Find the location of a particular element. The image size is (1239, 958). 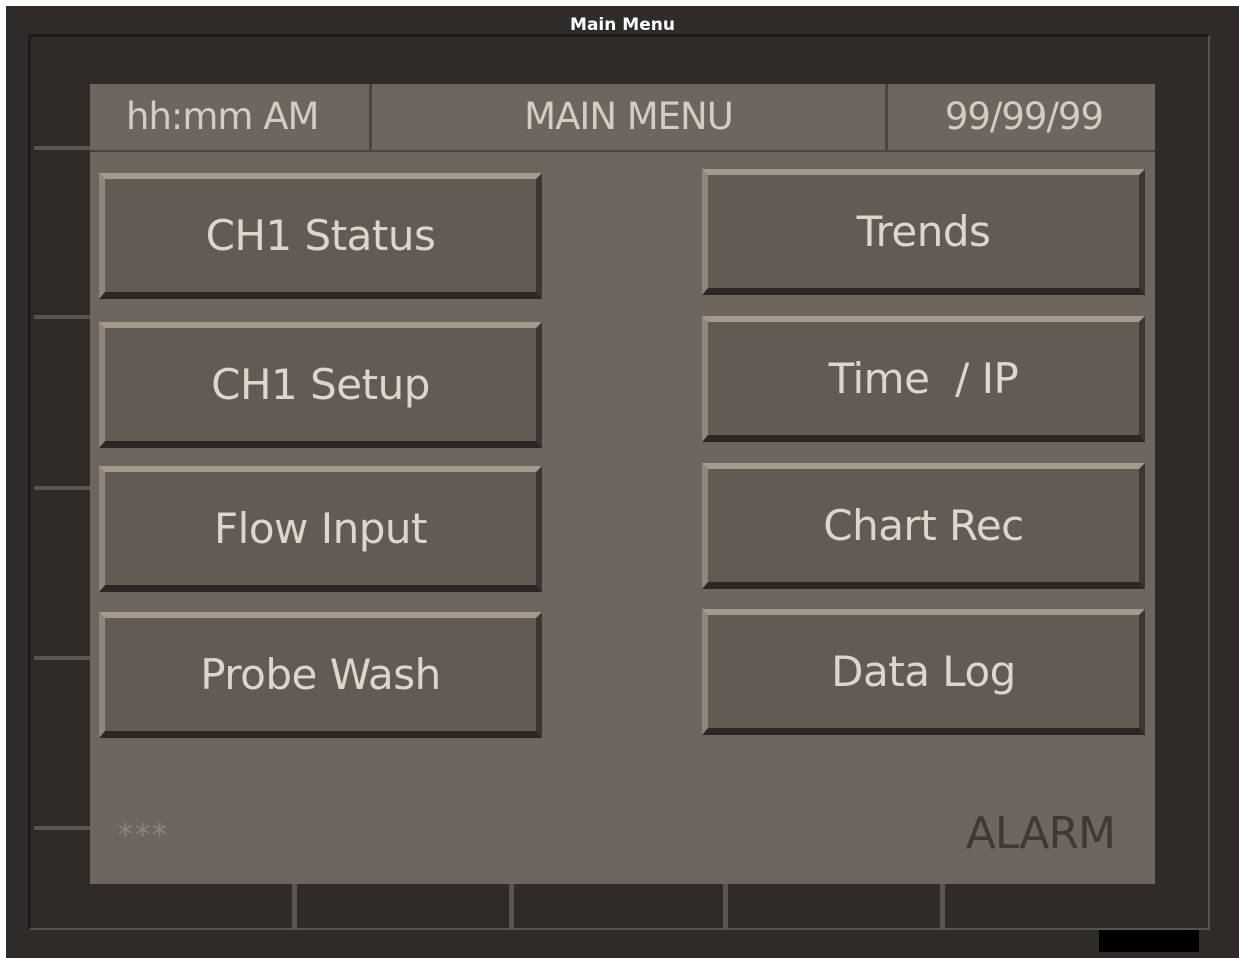

button-label: Chart Rec is located at coordinates (923, 525).